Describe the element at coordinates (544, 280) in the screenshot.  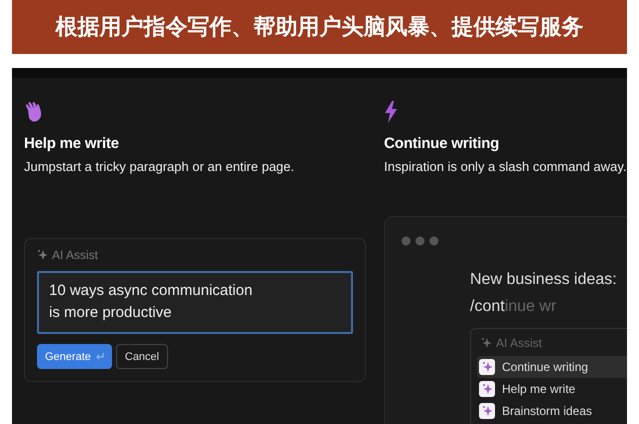
I see `editor-heading: New business ideas:` at that location.